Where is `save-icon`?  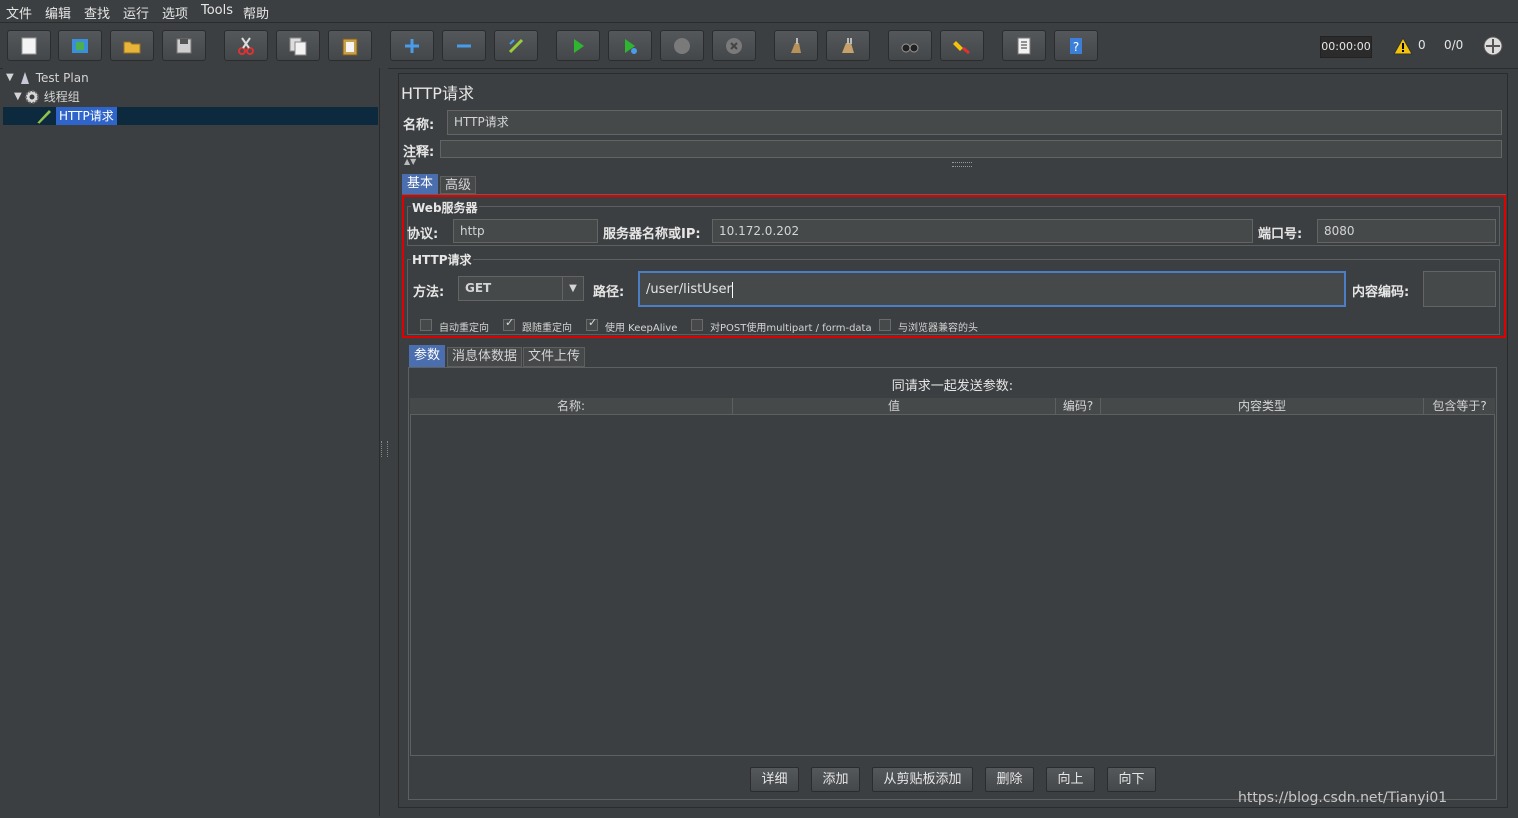
save-icon is located at coordinates (184, 45).